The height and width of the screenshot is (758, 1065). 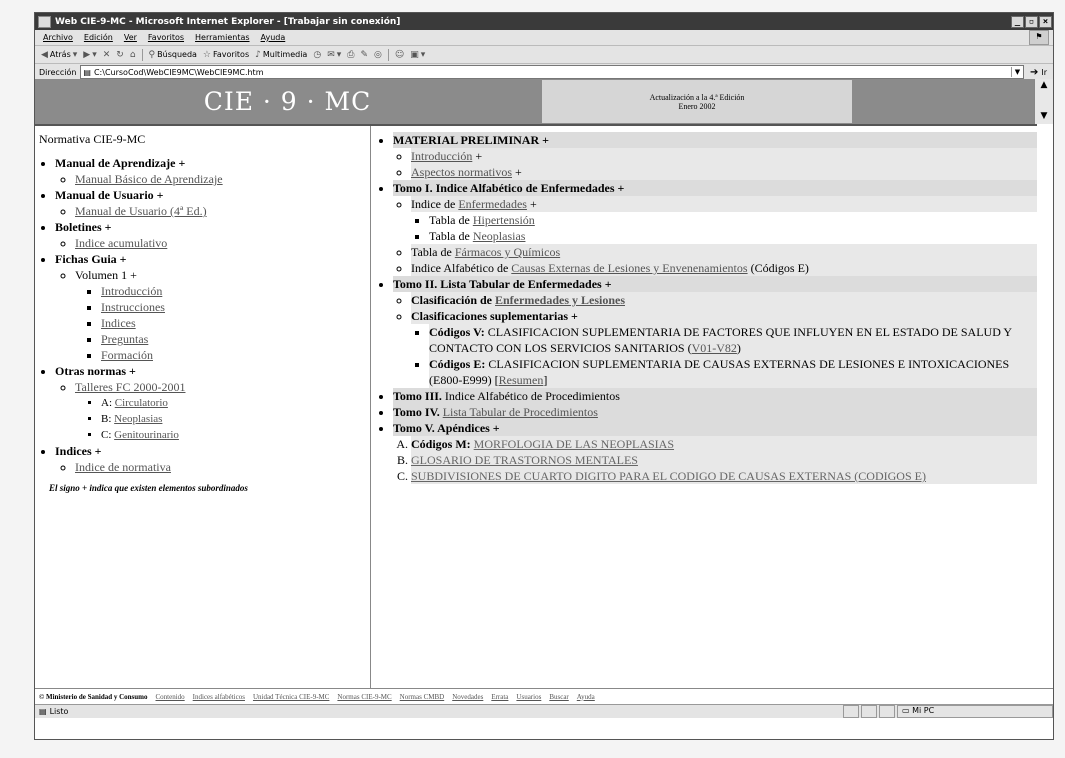 I want to click on link-hipertension: Hipertensión, so click(x=504, y=220).